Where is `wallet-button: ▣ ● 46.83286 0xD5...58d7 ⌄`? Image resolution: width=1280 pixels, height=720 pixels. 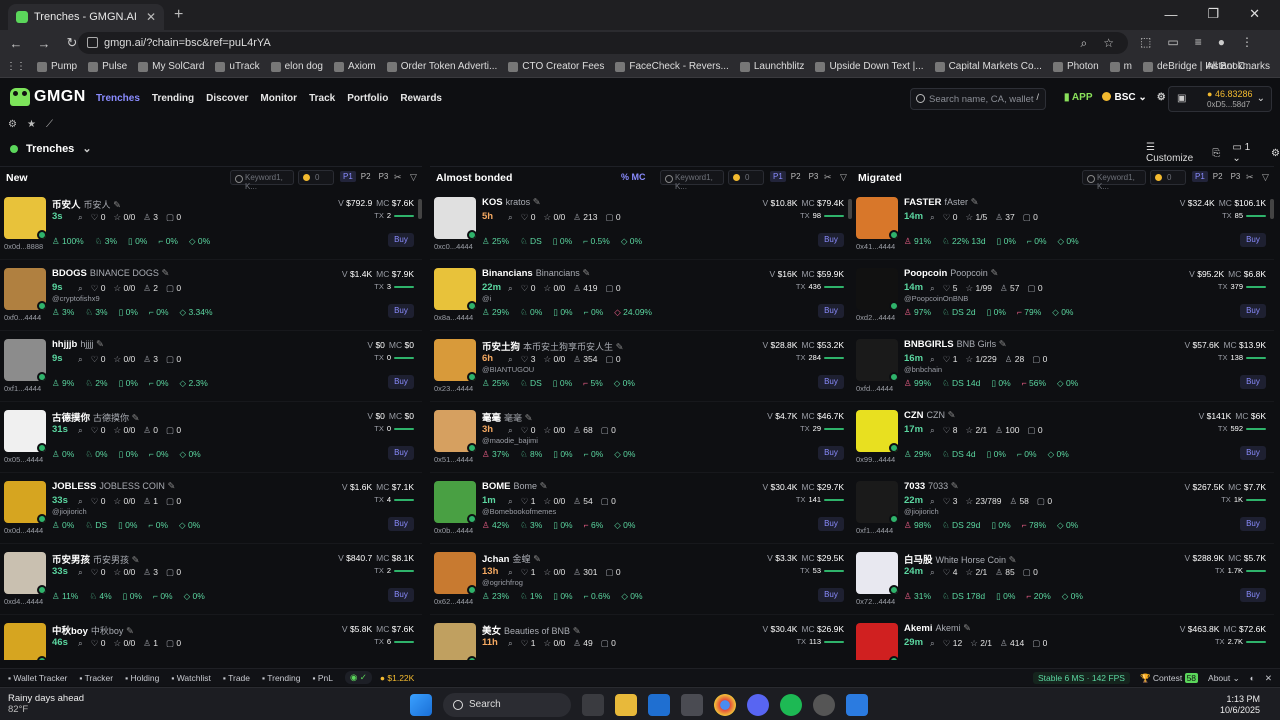
wallet-button: ▣ ● 46.83286 0xD5...58d7 ⌄ is located at coordinates (1220, 99).